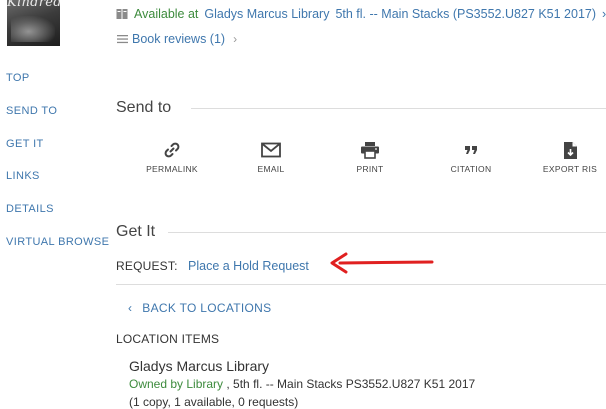 This screenshot has width=606, height=409. Describe the element at coordinates (130, 308) in the screenshot. I see `chevron-left-icon: ‹` at that location.